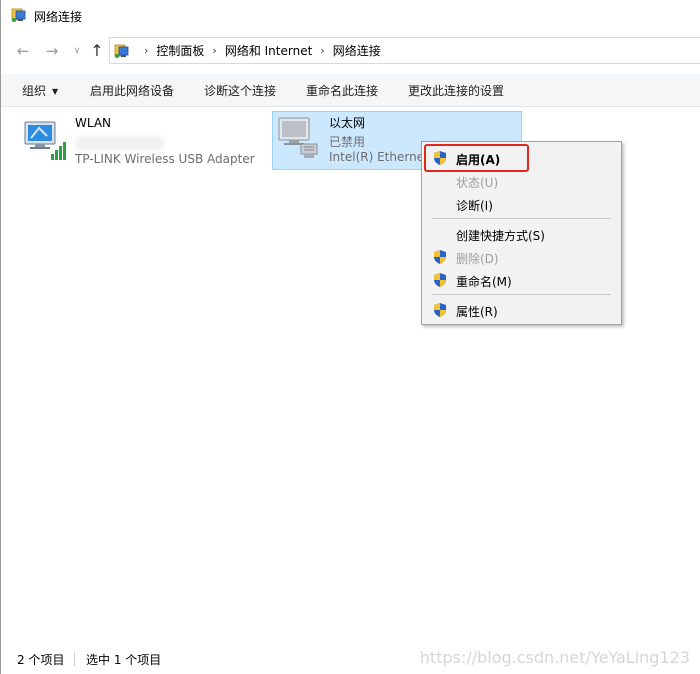 The width and height of the screenshot is (700, 674). I want to click on menu-item-diagnose: 诊断(I), so click(521, 204).